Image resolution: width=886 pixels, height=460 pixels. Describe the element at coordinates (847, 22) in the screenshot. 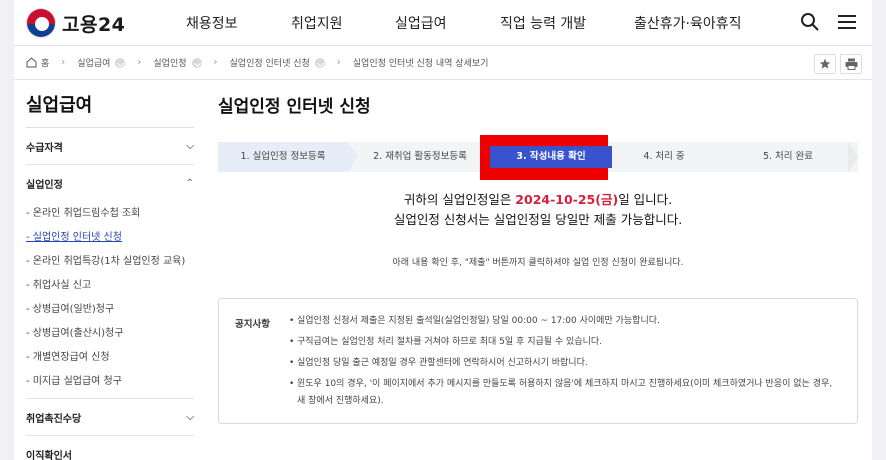

I see `menu-icon` at that location.